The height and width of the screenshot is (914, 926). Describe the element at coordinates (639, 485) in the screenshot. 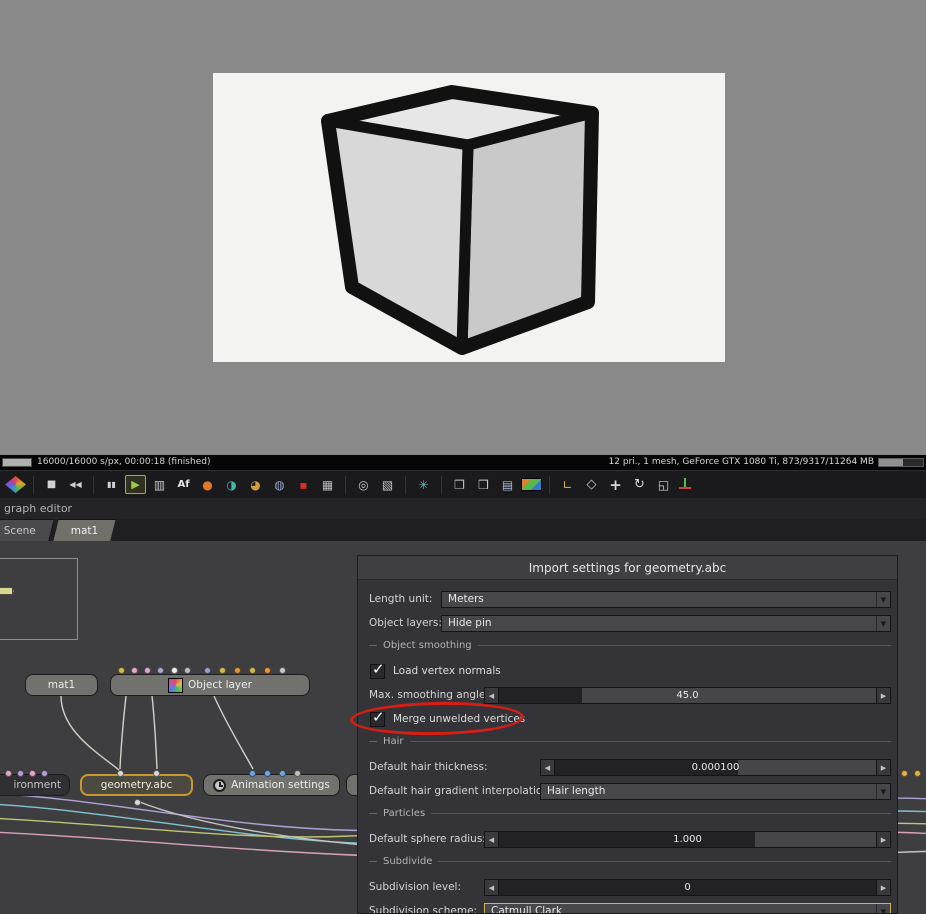

I see `rotate-tool-button: ↻` at that location.